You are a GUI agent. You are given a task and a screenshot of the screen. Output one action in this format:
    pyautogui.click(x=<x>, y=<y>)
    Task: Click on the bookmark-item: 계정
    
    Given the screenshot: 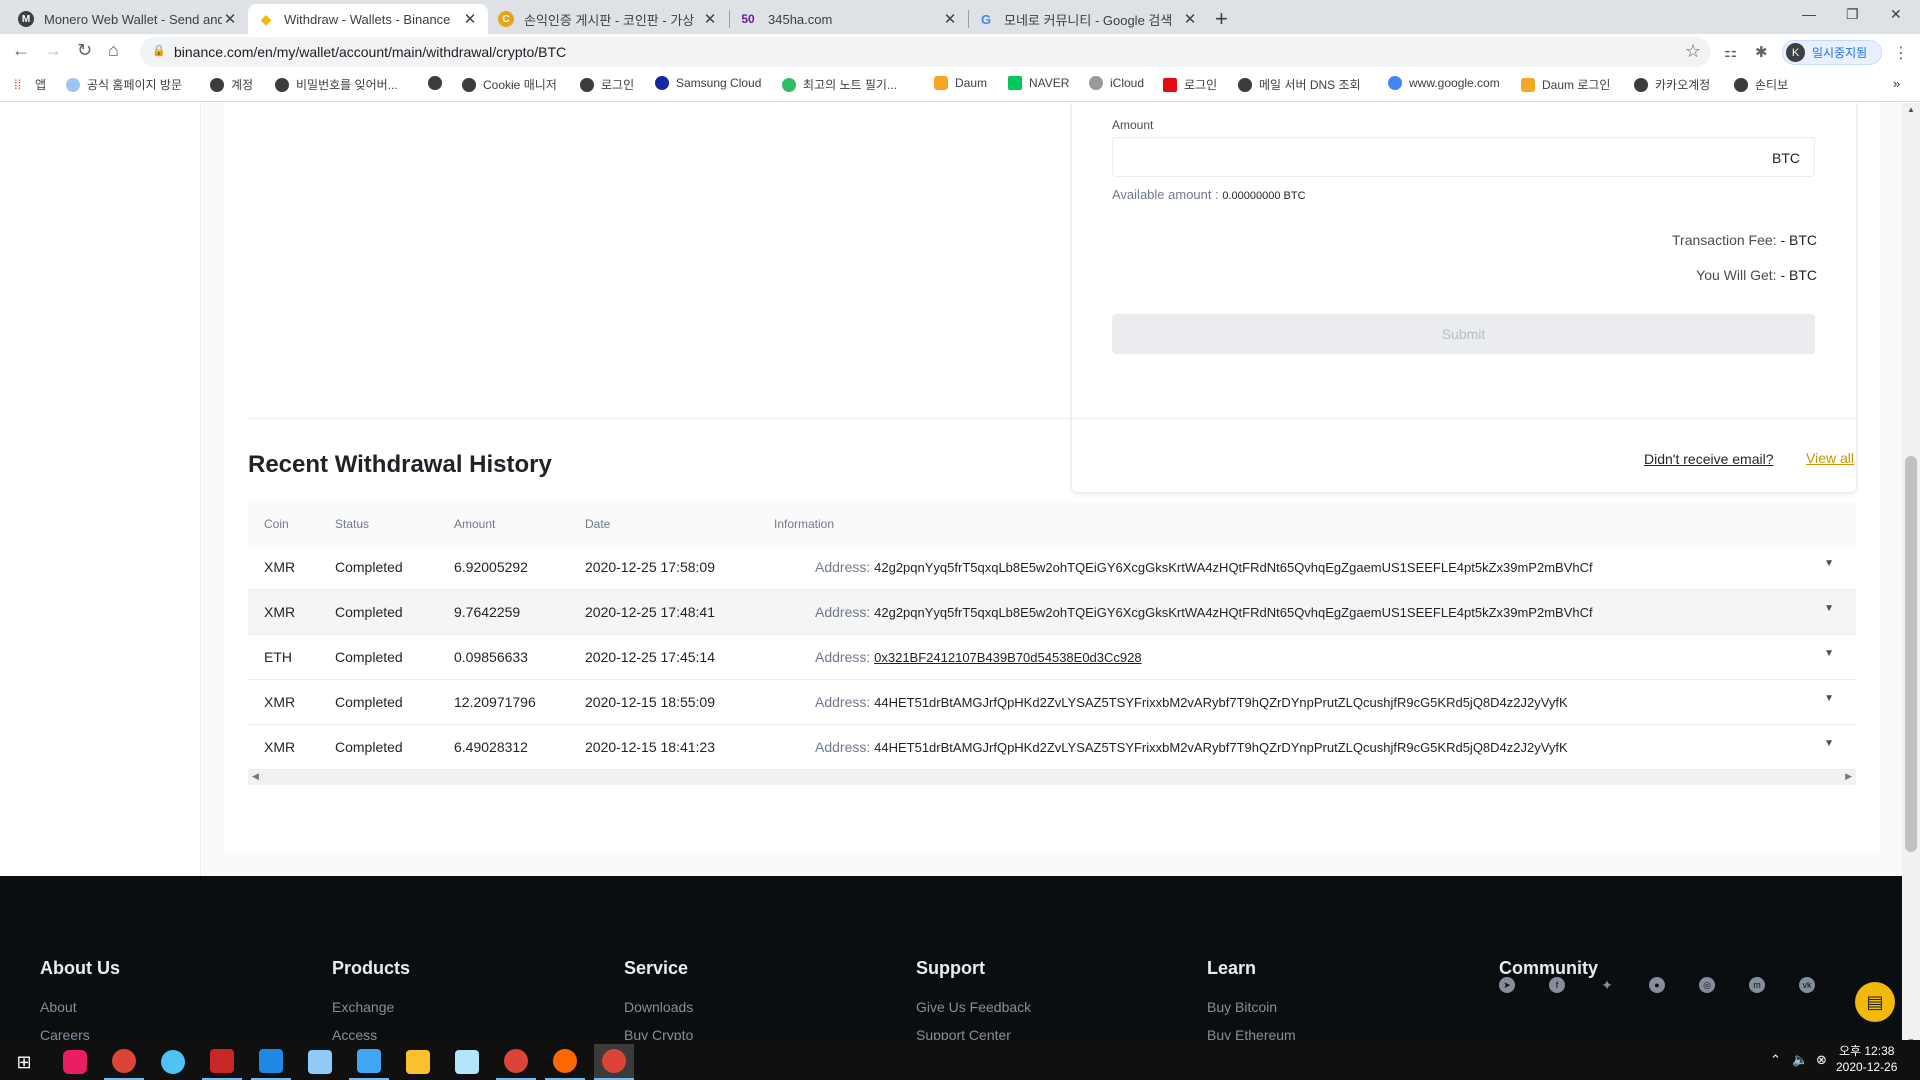 What is the action you would take?
    pyautogui.click(x=231, y=84)
    